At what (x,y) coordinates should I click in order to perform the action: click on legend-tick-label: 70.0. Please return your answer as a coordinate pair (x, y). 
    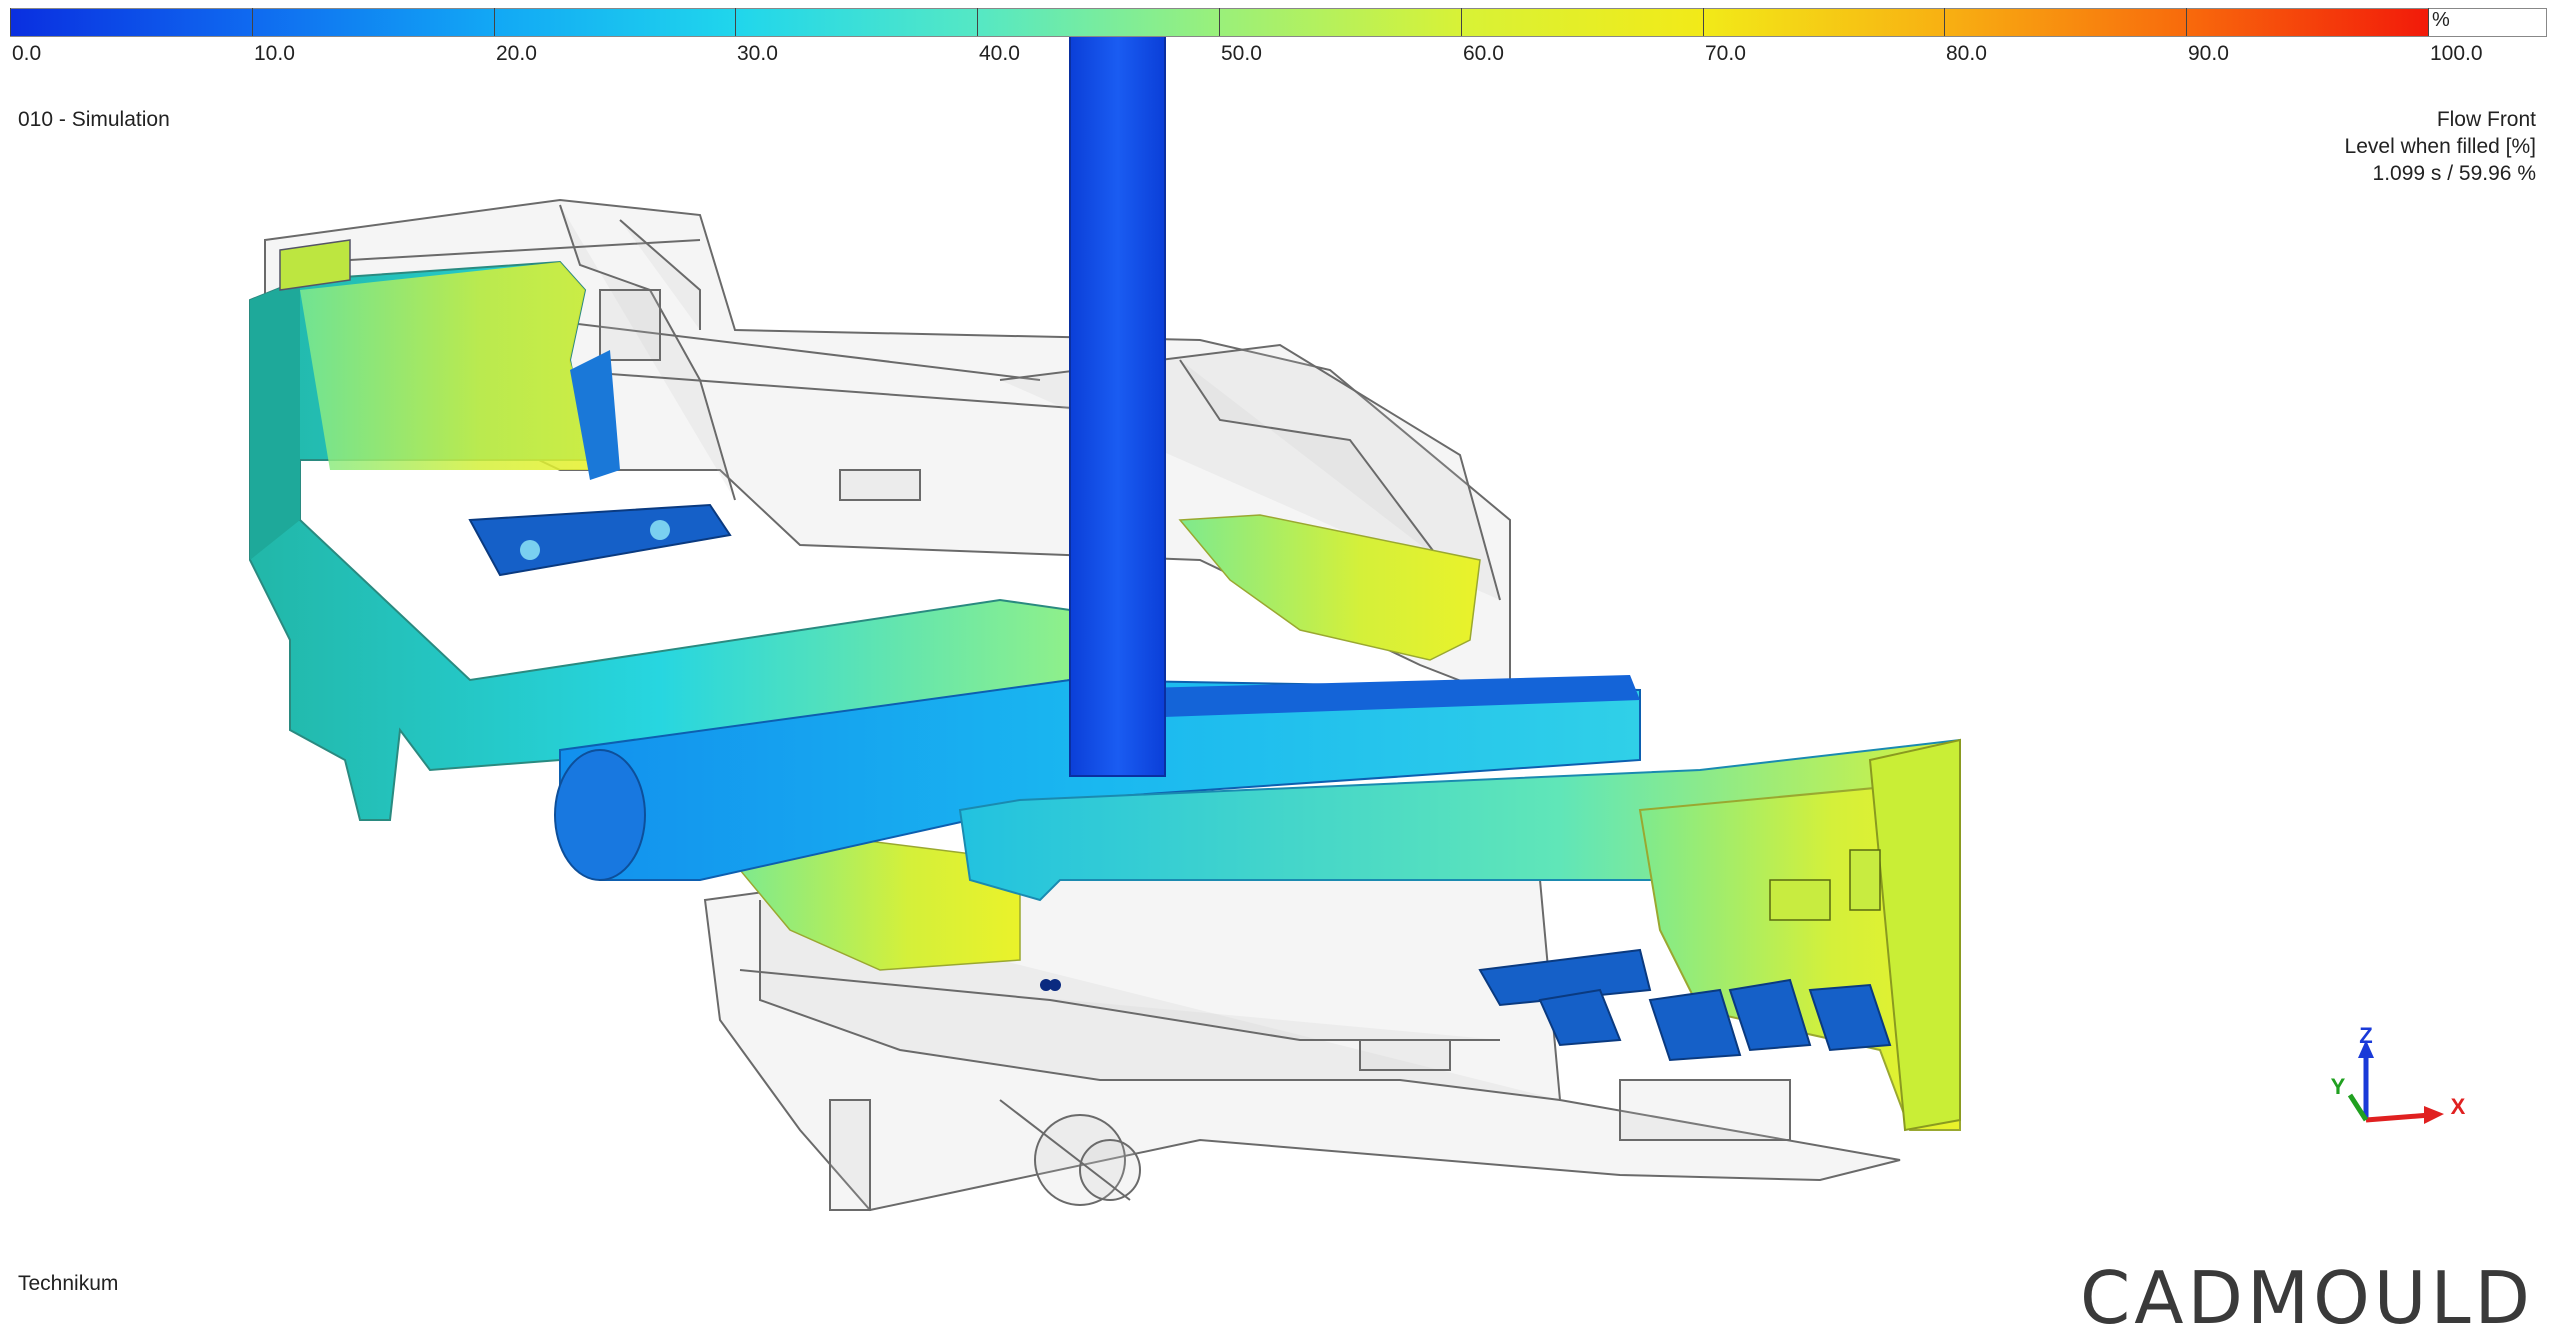
    Looking at the image, I should click on (1725, 53).